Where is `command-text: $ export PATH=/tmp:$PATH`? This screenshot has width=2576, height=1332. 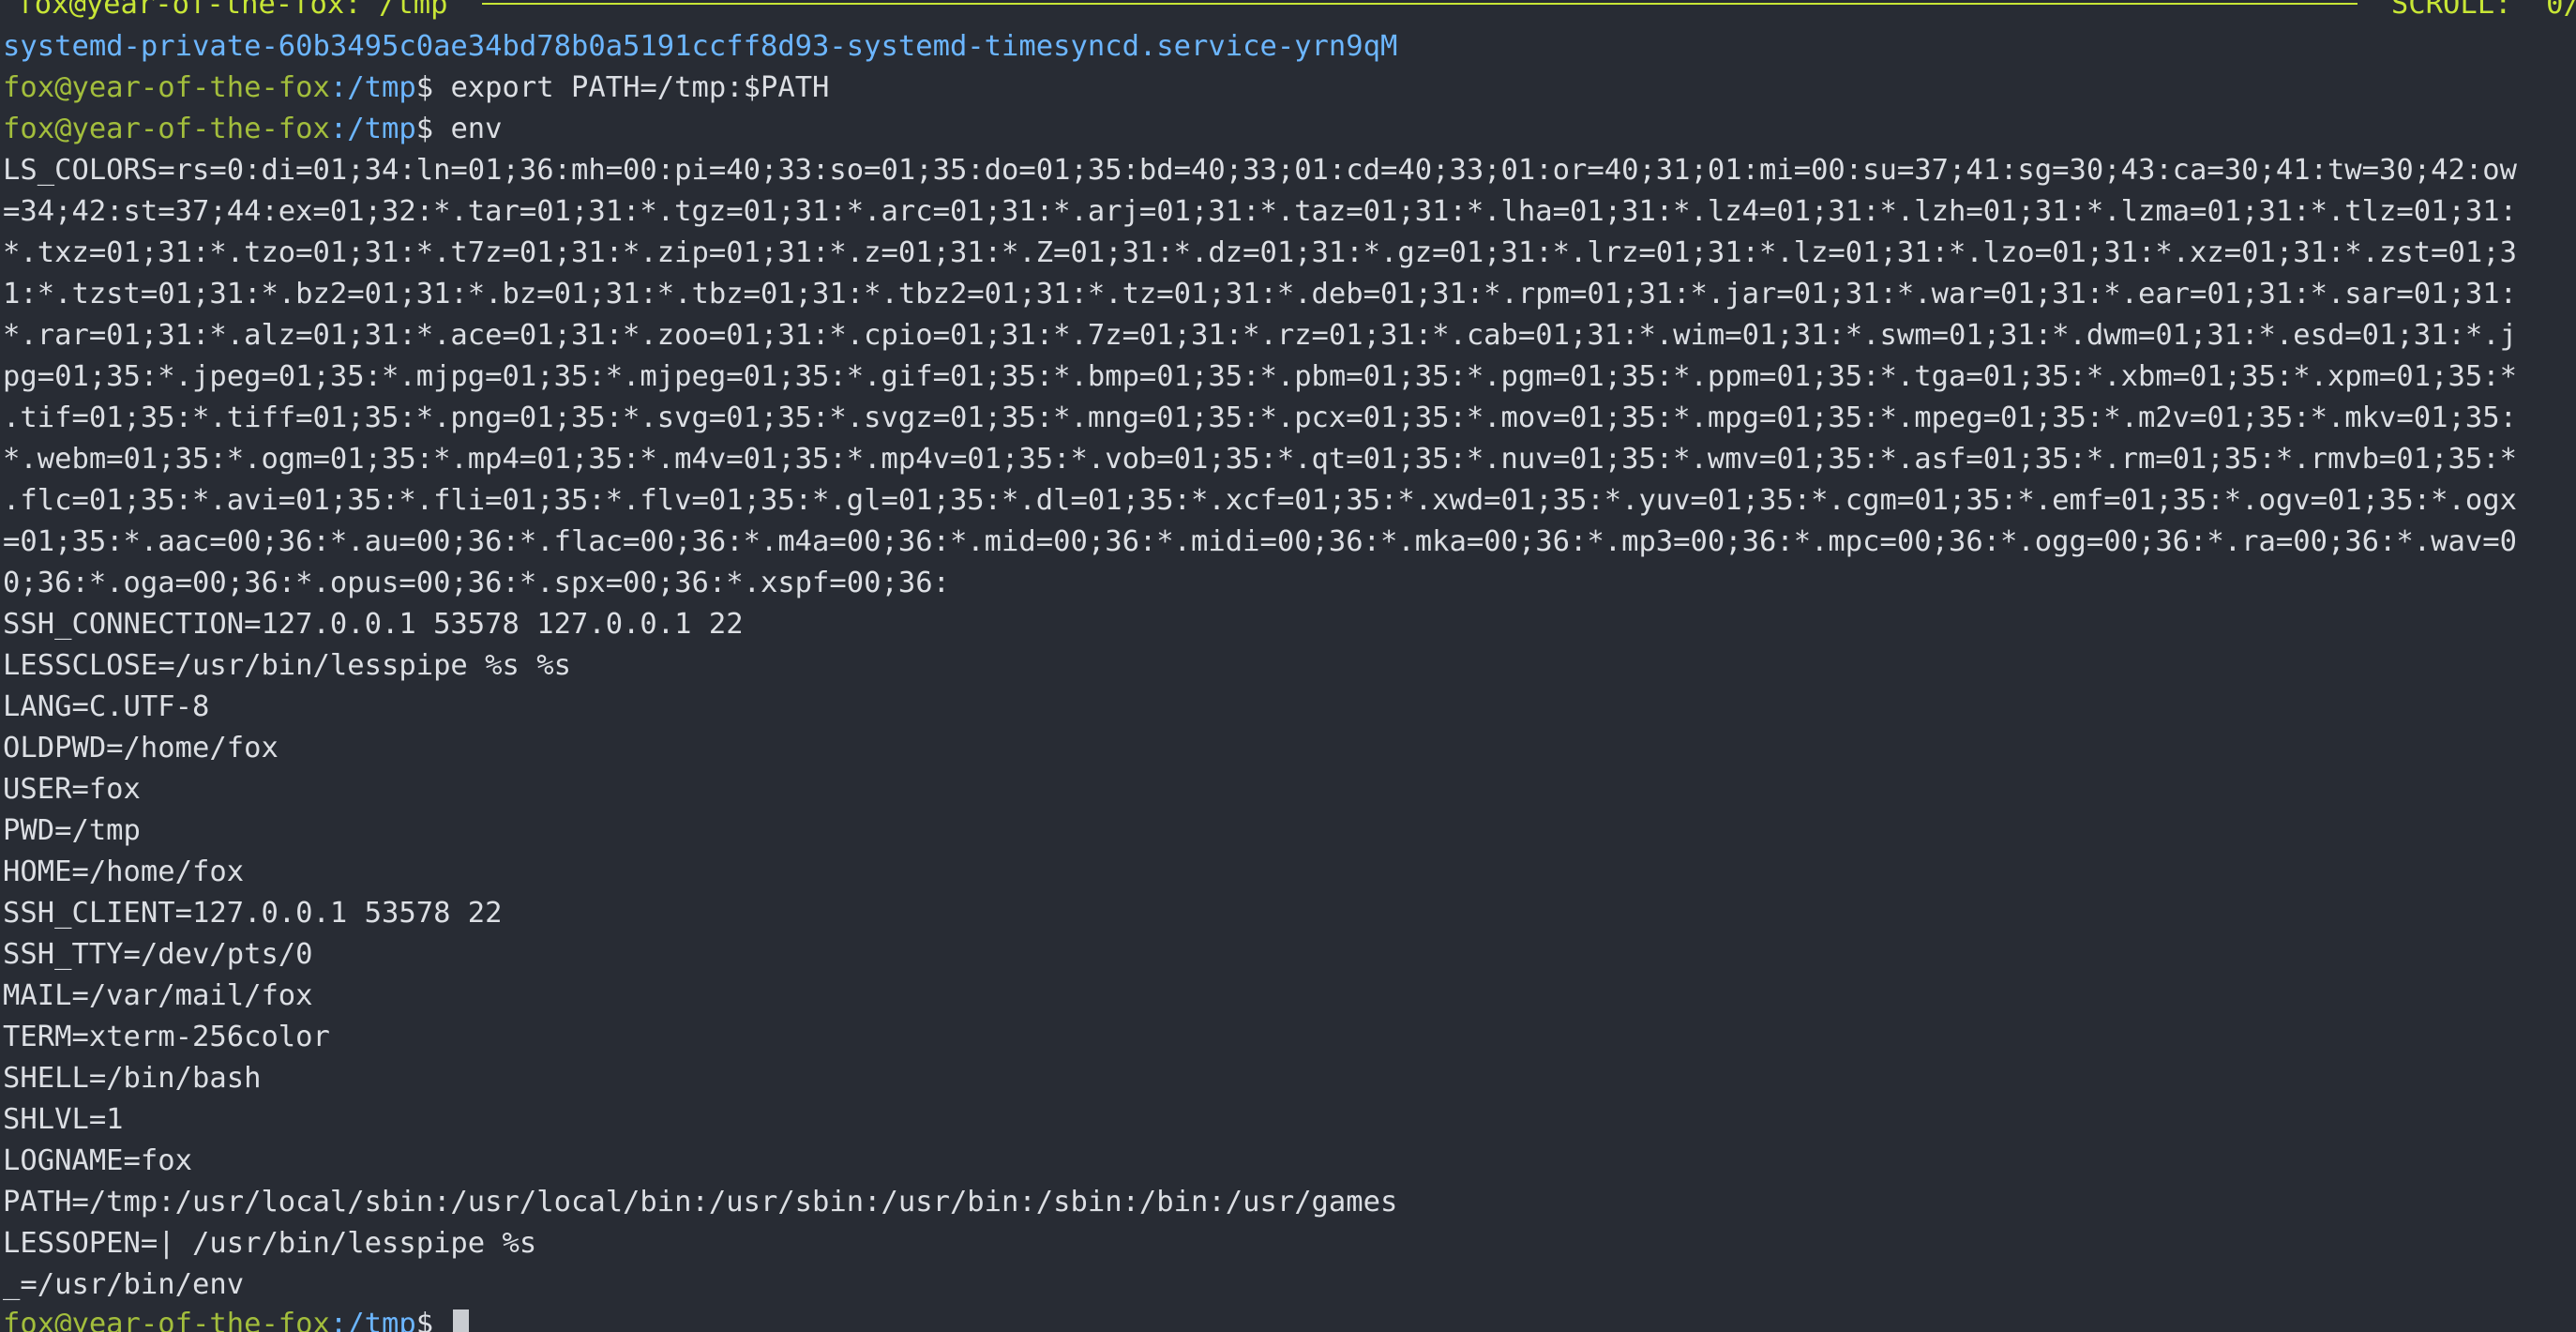
command-text: $ export PATH=/tmp:$PATH is located at coordinates (622, 87).